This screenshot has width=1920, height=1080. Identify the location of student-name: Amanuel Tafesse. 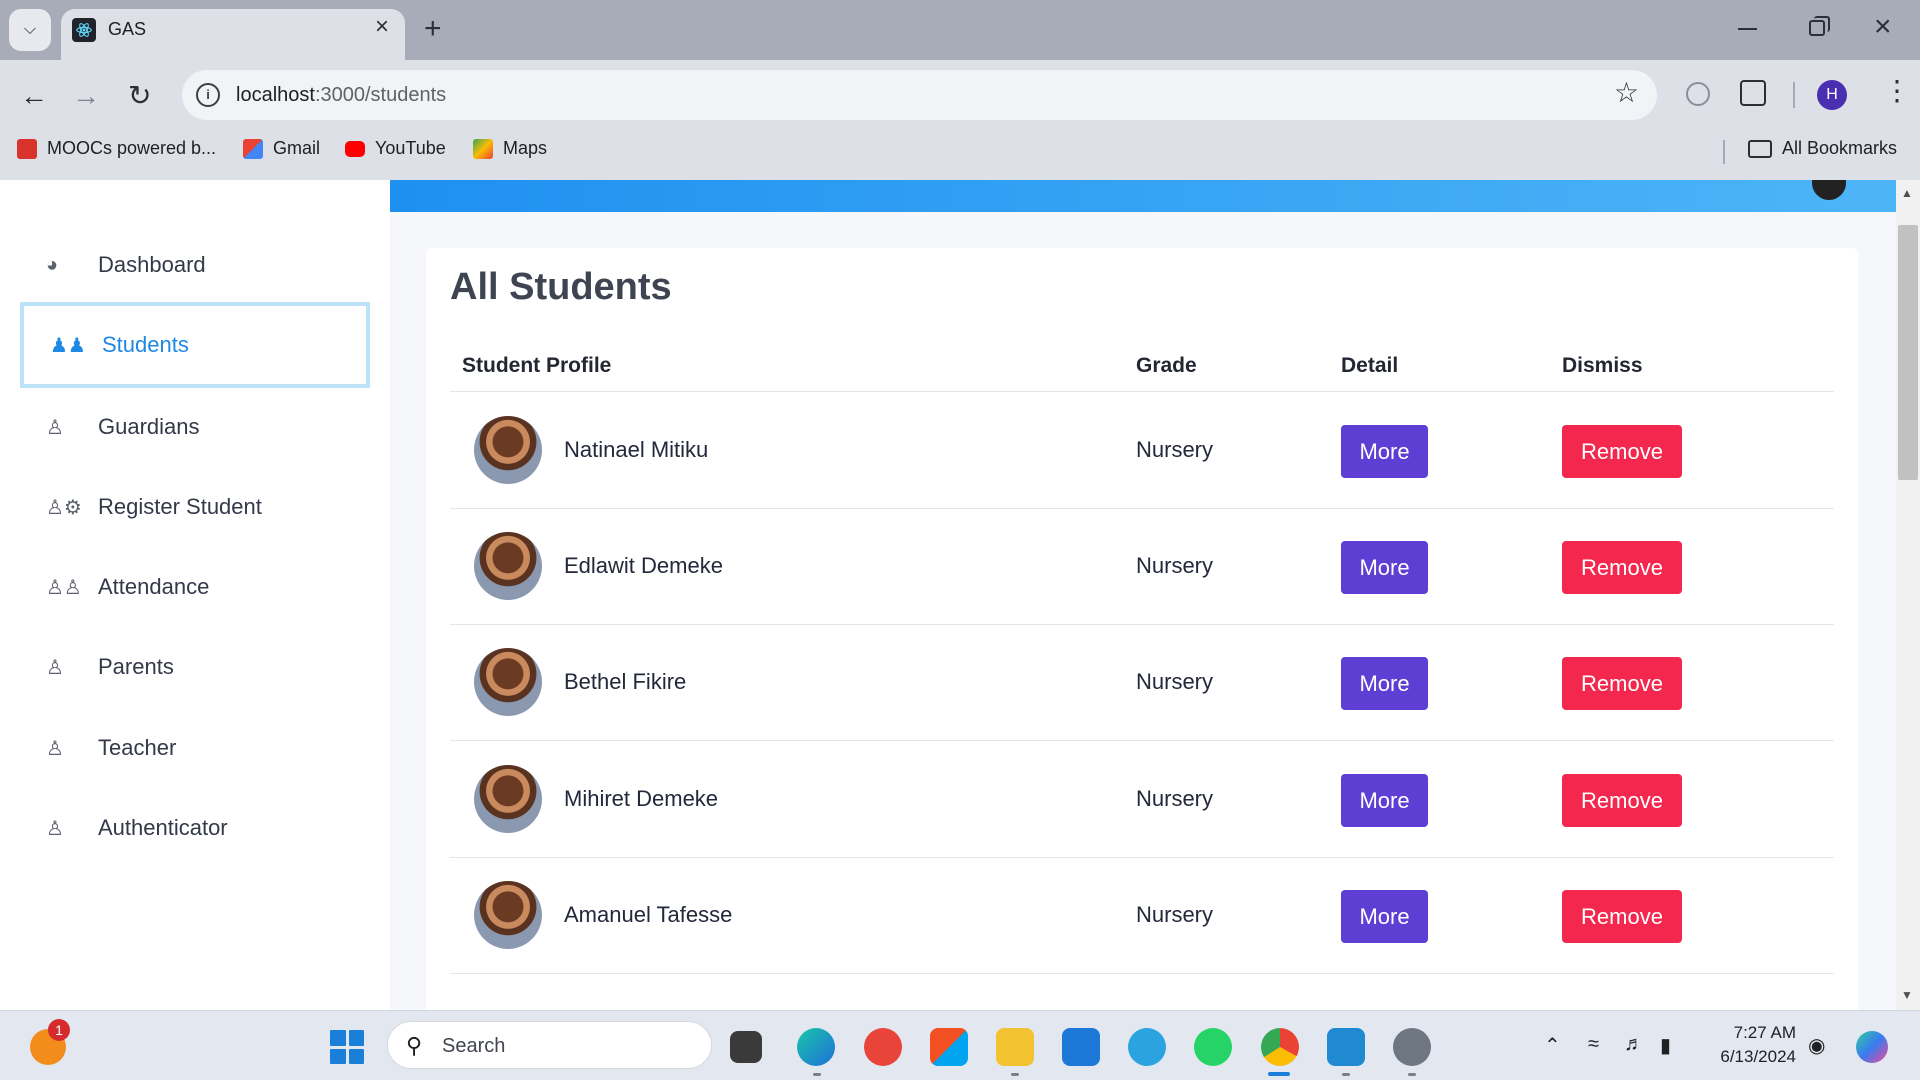
(648, 914).